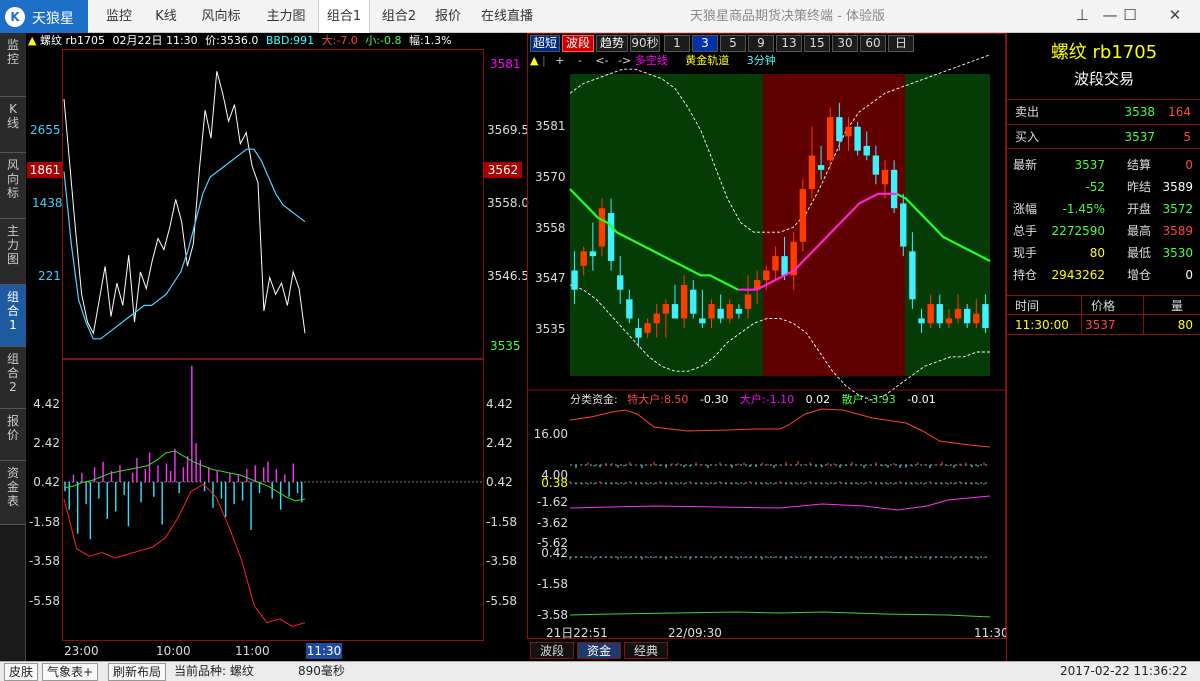 The height and width of the screenshot is (681, 1200). Describe the element at coordinates (1078, 231) in the screenshot. I see `stat-value: 2272590` at that location.